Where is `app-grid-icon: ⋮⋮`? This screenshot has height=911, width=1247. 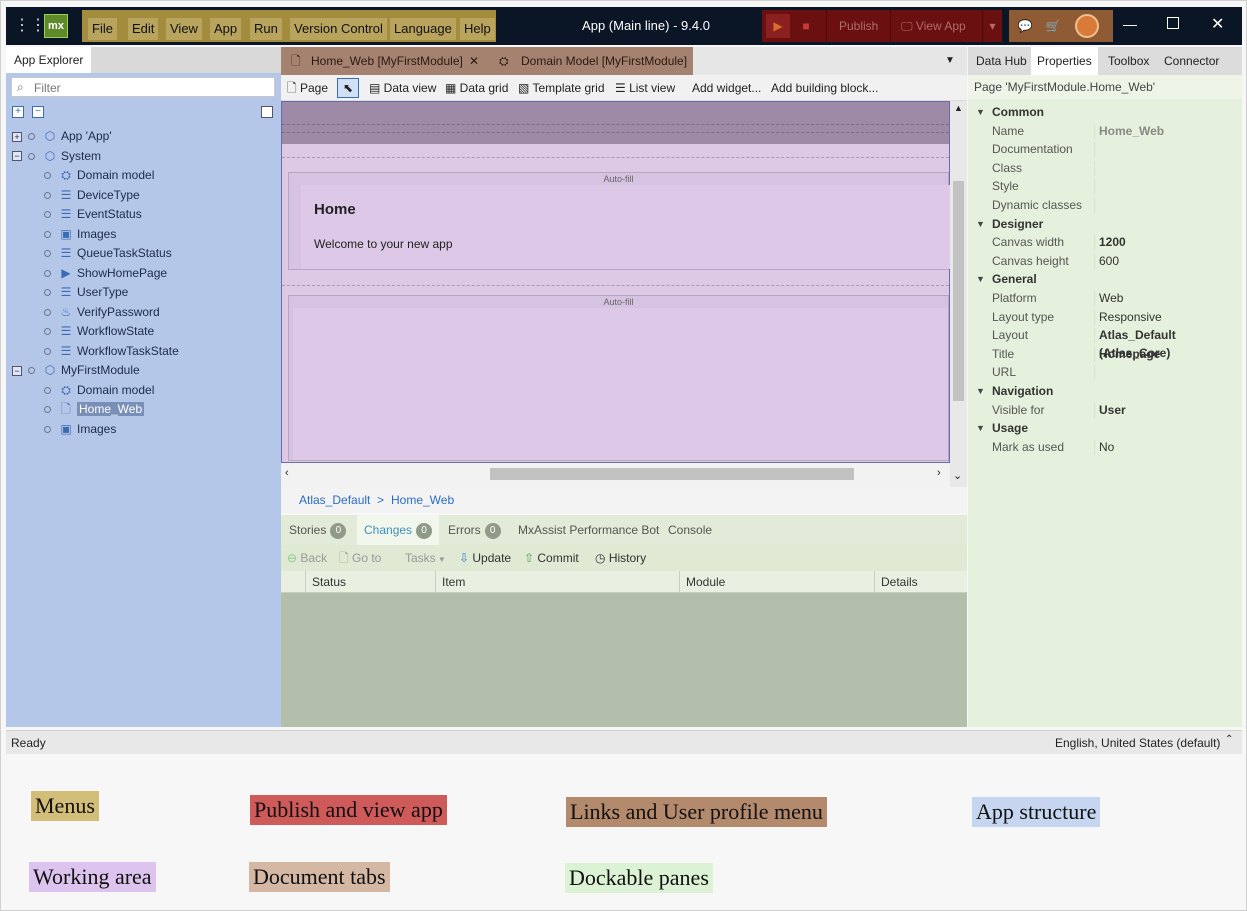
app-grid-icon: ⋮⋮ is located at coordinates (30, 26).